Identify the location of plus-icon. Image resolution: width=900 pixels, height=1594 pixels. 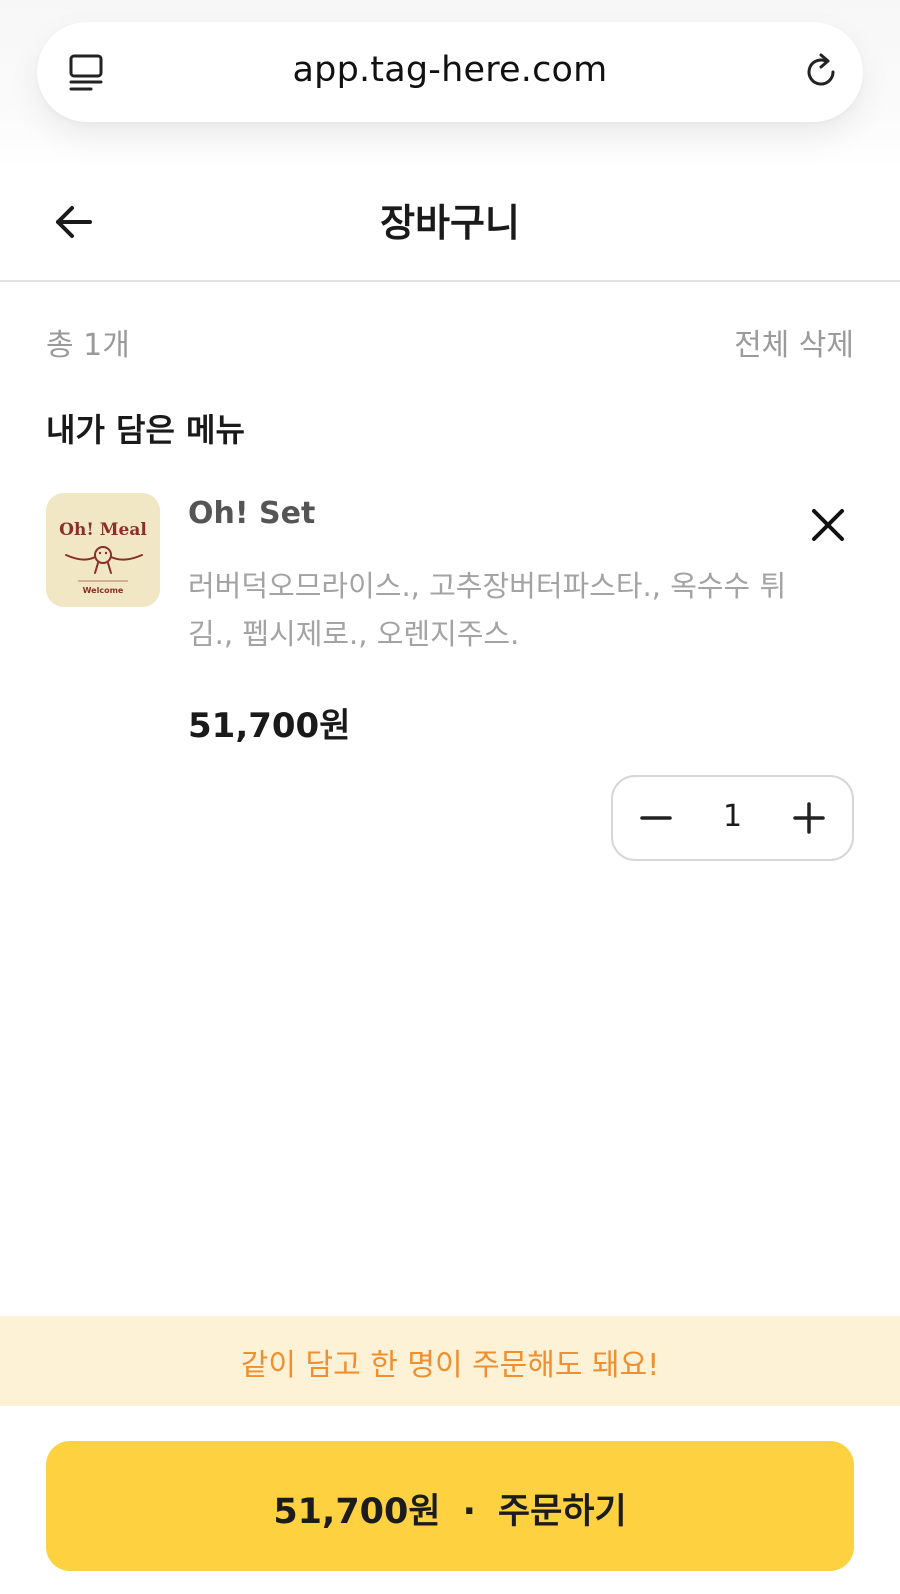
(809, 818).